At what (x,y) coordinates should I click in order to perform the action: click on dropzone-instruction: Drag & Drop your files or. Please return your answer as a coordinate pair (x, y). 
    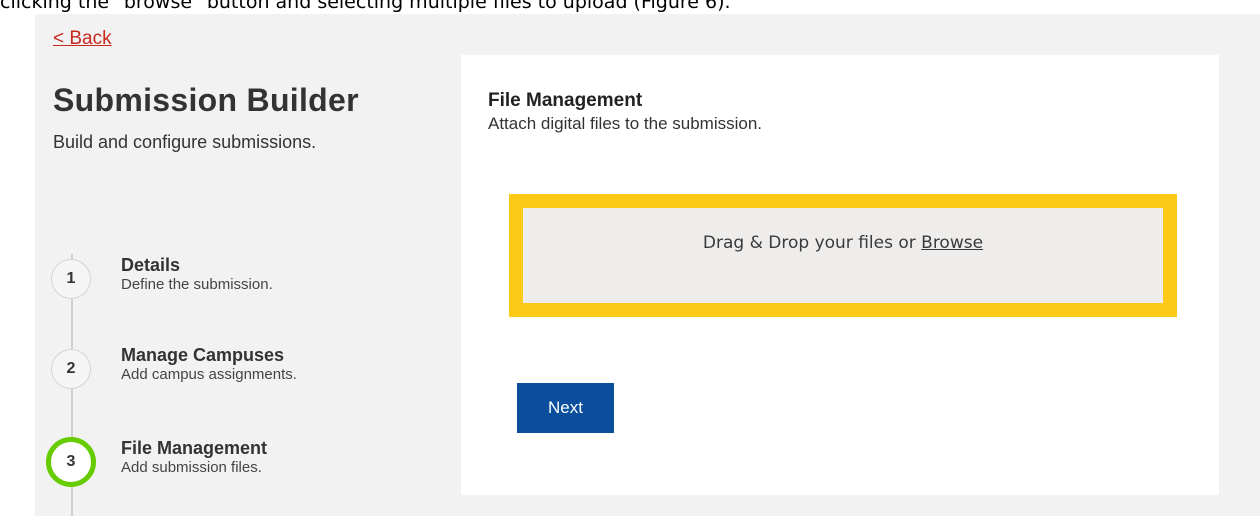
    Looking at the image, I should click on (812, 242).